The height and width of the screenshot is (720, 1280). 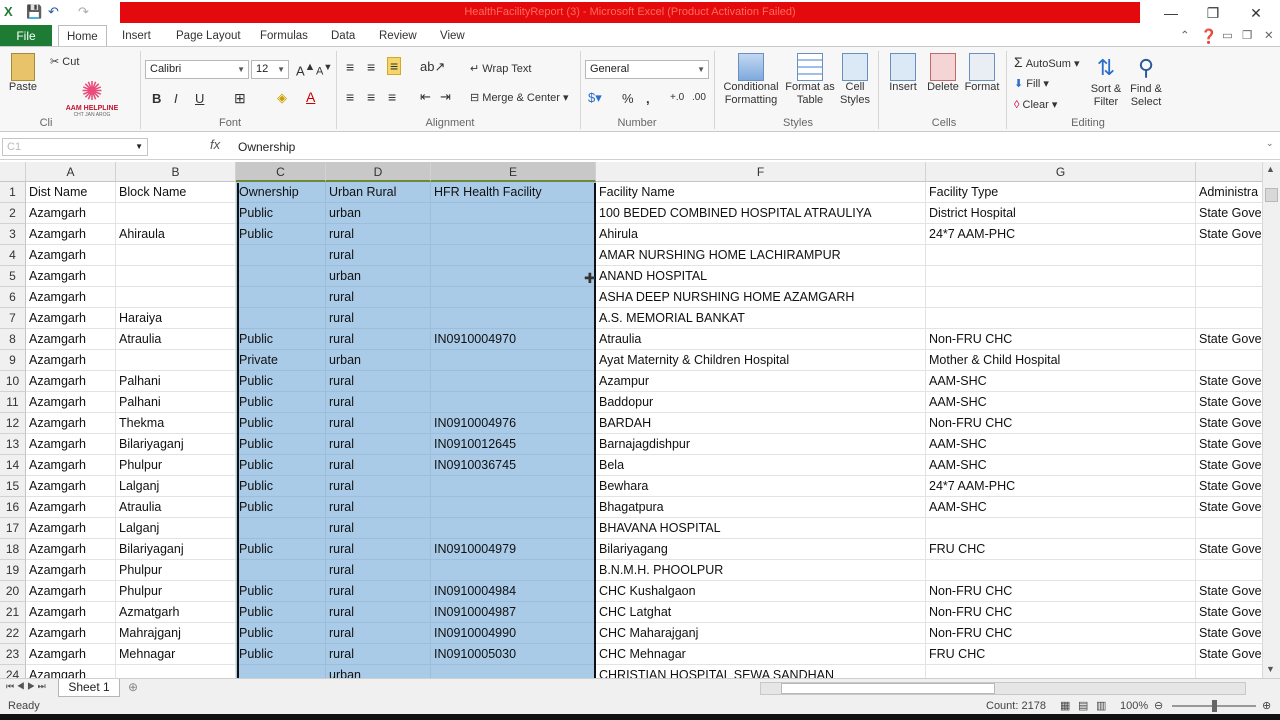 I want to click on cell: Bilariyagang, so click(x=761, y=549).